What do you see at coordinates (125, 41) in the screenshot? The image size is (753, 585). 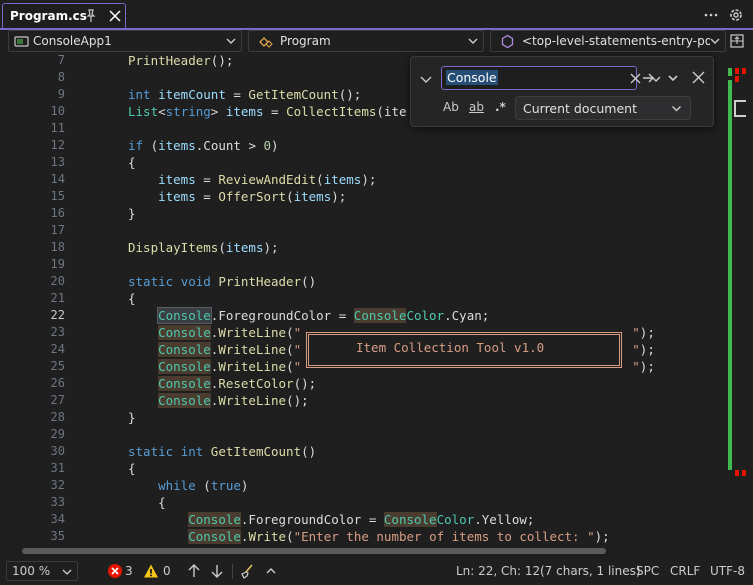 I see `project-dropdown: ConsoleApp1` at bounding box center [125, 41].